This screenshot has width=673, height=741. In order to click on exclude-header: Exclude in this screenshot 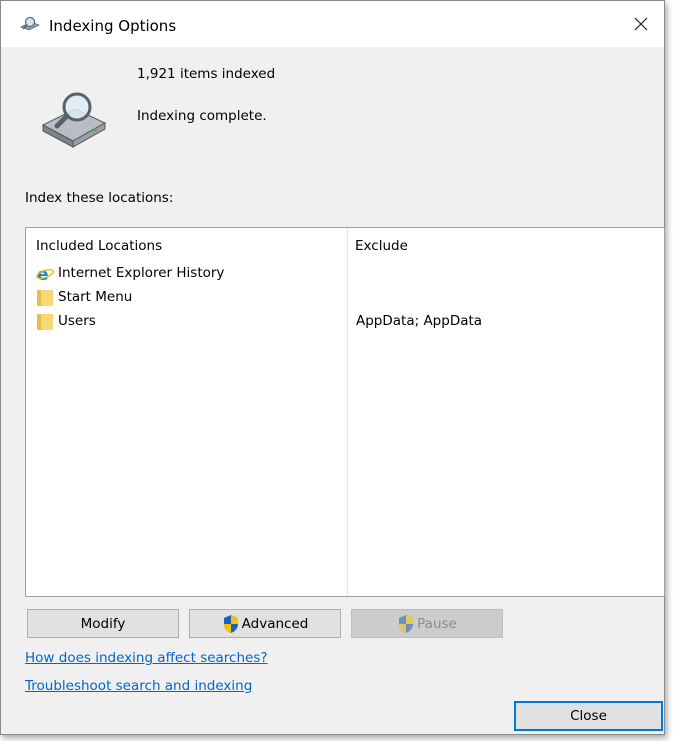, I will do `click(381, 246)`.